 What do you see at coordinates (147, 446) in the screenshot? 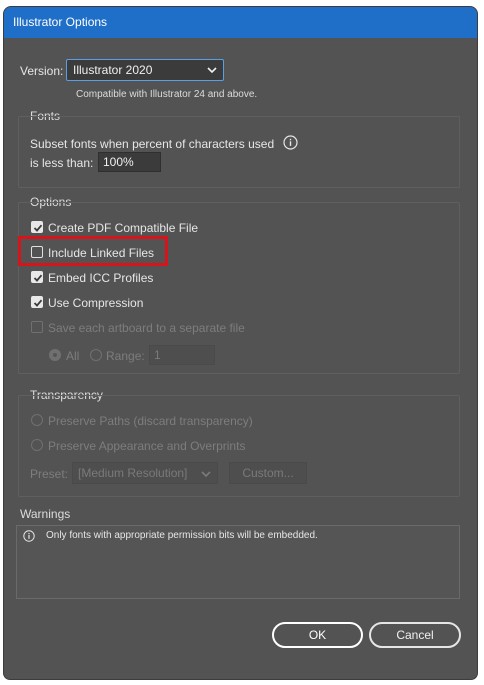
I see `preserve-appearance-label: Preserve Appearance and Overprints` at bounding box center [147, 446].